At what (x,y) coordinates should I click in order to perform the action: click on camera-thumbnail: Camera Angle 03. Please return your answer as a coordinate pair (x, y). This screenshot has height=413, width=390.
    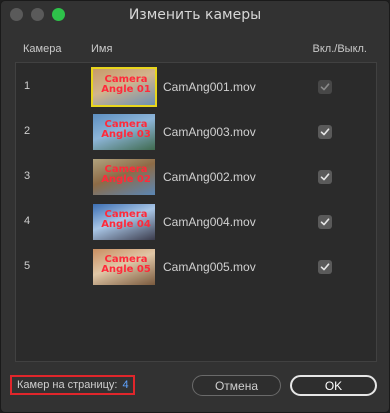
    Looking at the image, I should click on (124, 132).